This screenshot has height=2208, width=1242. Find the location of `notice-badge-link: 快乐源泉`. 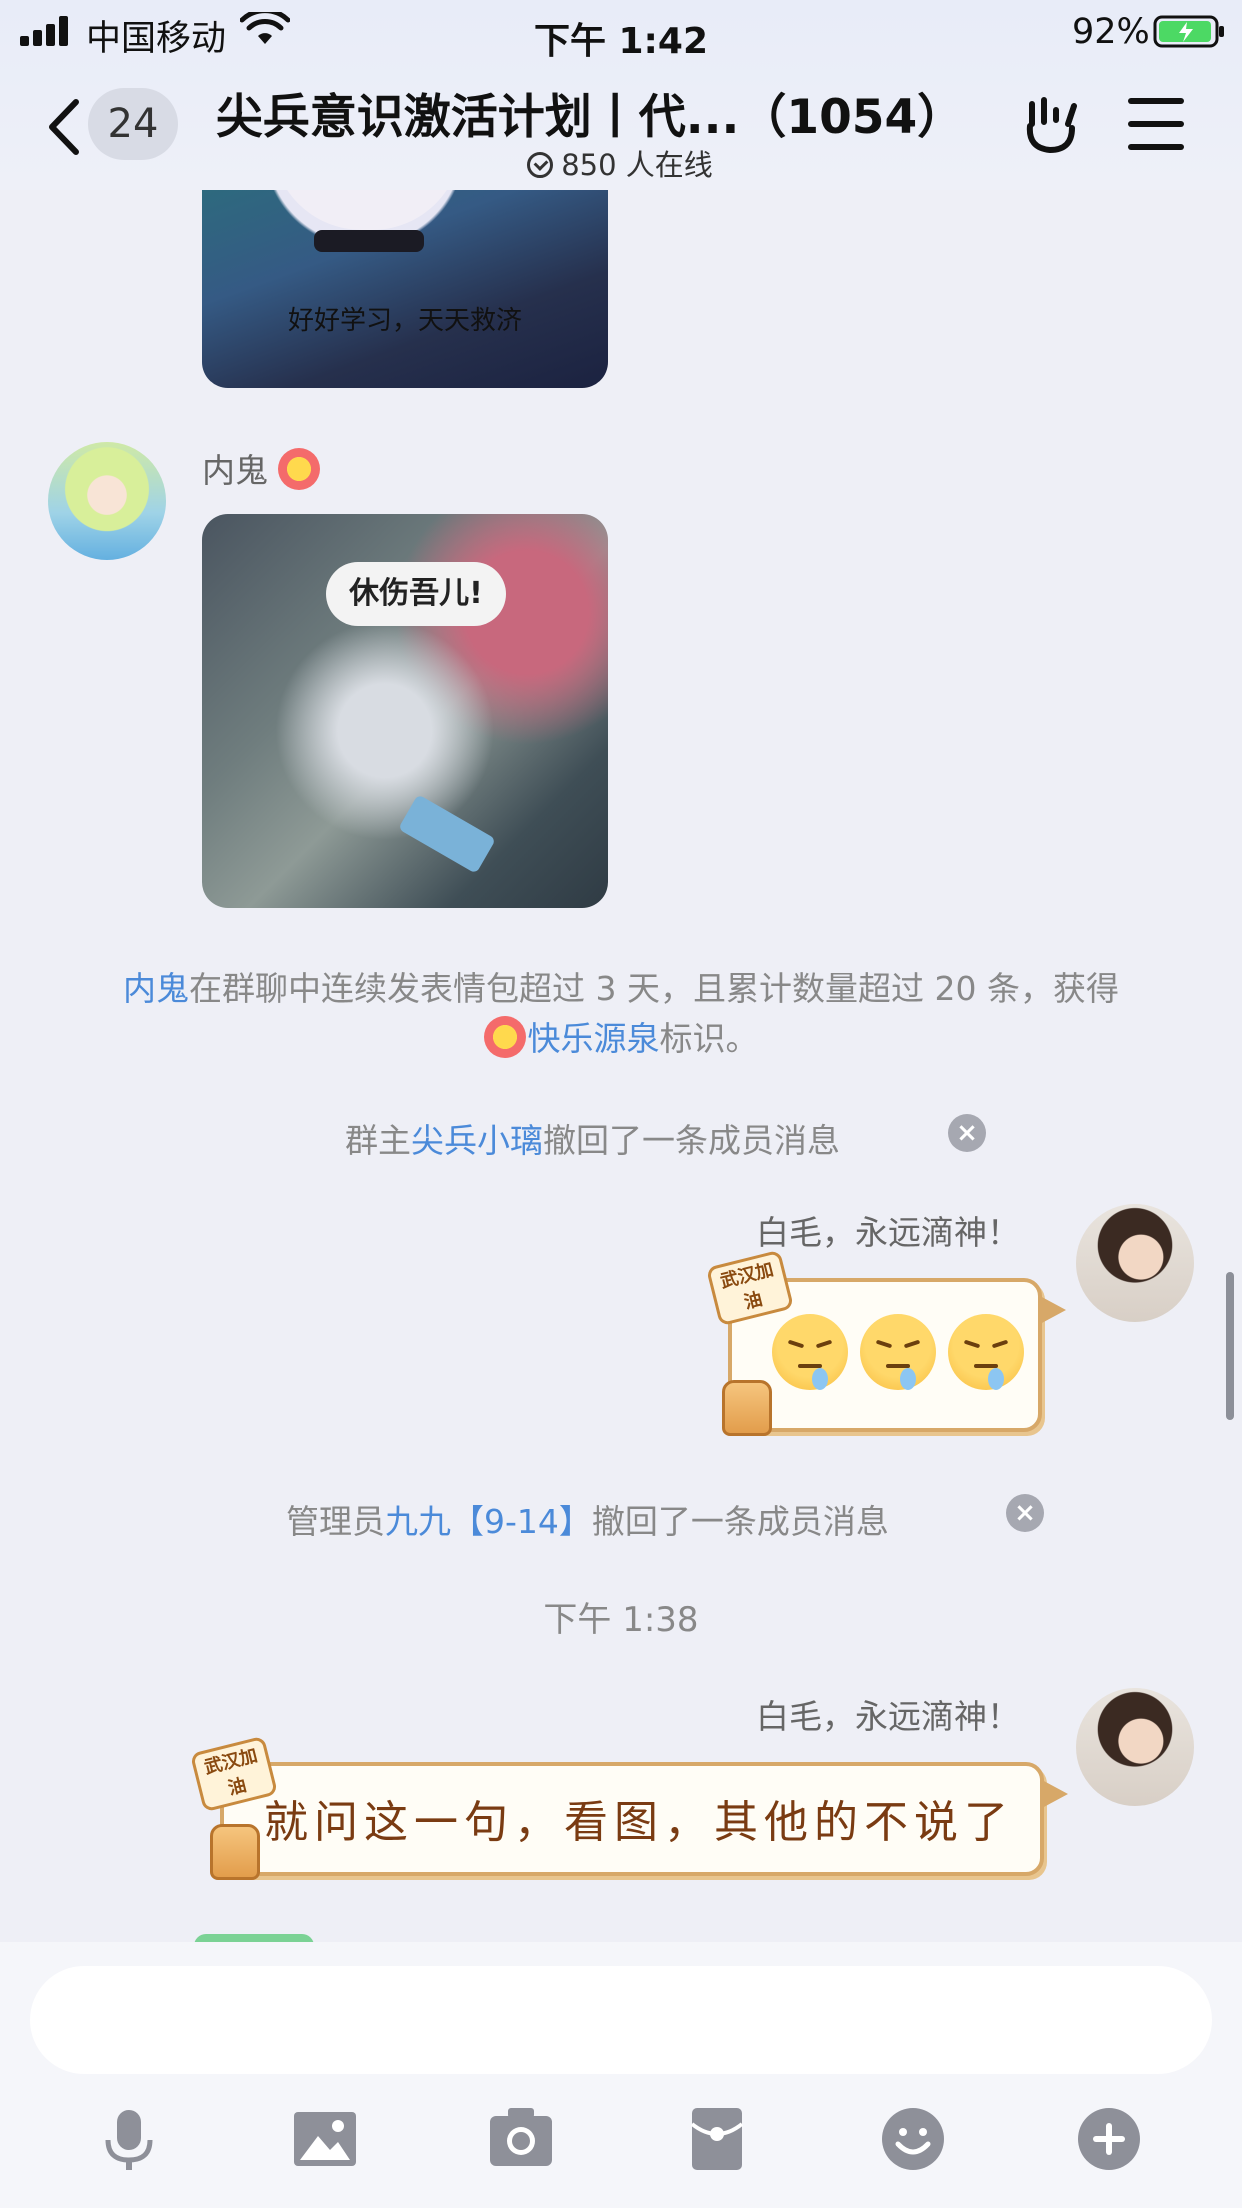

notice-badge-link: 快乐源泉 is located at coordinates (594, 1038).